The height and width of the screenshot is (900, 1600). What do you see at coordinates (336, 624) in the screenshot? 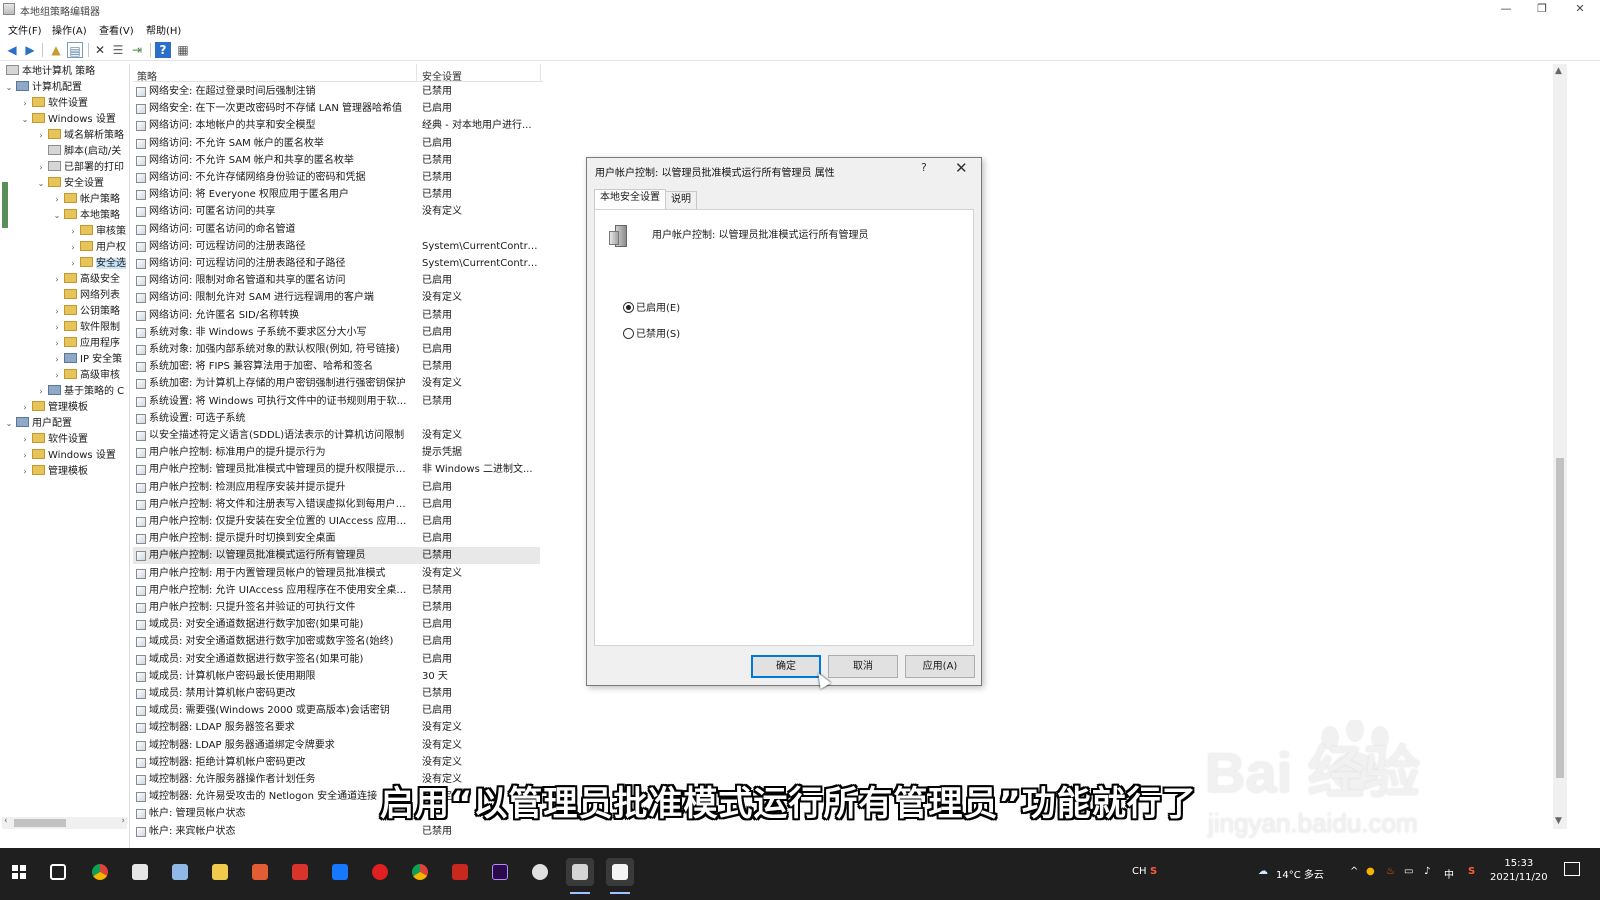
I see `table-row: 域成员: 对安全通道数据进行数字加密(如果可能) 已启用` at bounding box center [336, 624].